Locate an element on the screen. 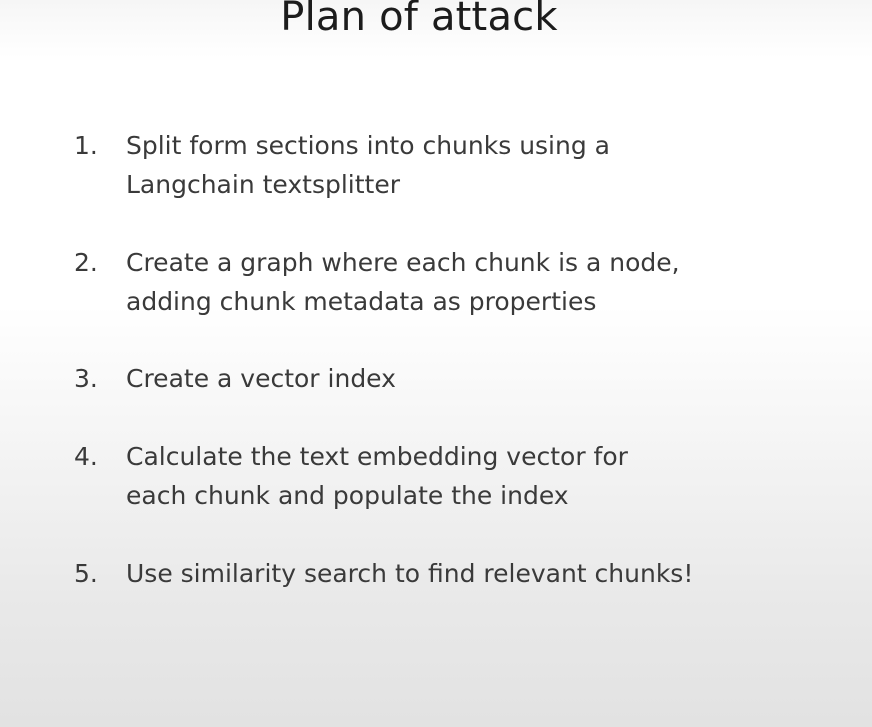 The width and height of the screenshot is (872, 727). list-item-line: Langchain textsplitter is located at coordinates (263, 184).